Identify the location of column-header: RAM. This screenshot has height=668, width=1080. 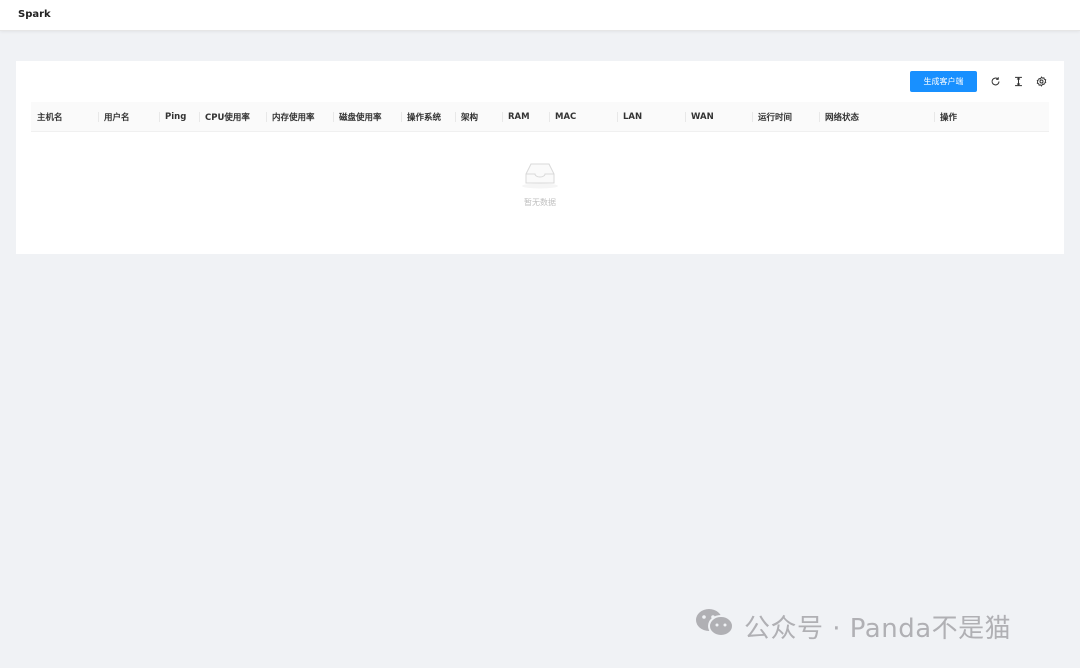
(525, 117).